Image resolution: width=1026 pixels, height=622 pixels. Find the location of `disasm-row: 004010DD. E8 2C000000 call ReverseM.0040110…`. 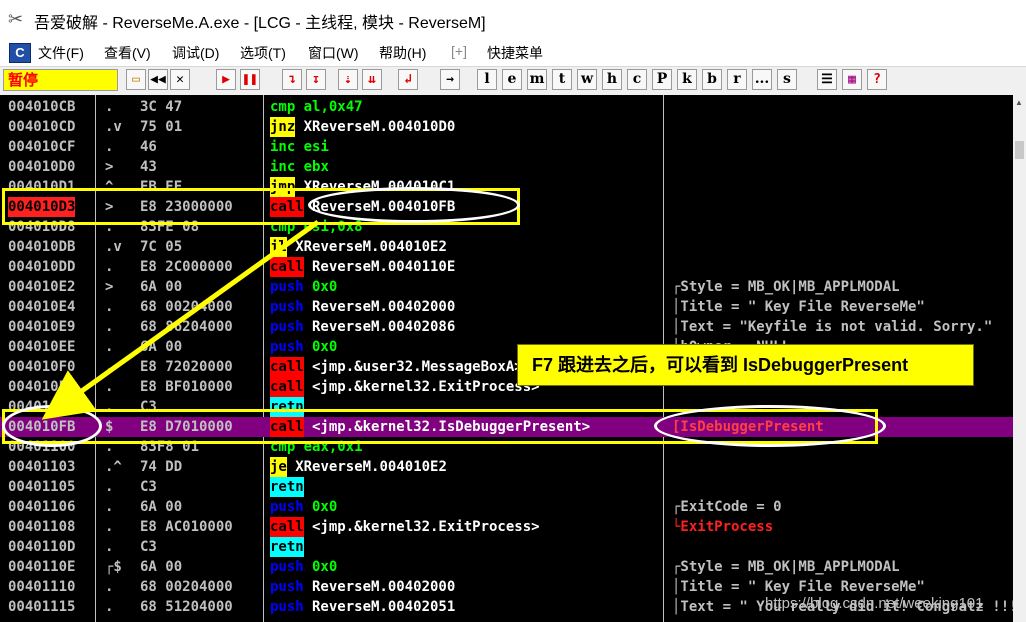

disasm-row: 004010DD. E8 2C000000 call ReverseM.0040110… is located at coordinates (506, 267).